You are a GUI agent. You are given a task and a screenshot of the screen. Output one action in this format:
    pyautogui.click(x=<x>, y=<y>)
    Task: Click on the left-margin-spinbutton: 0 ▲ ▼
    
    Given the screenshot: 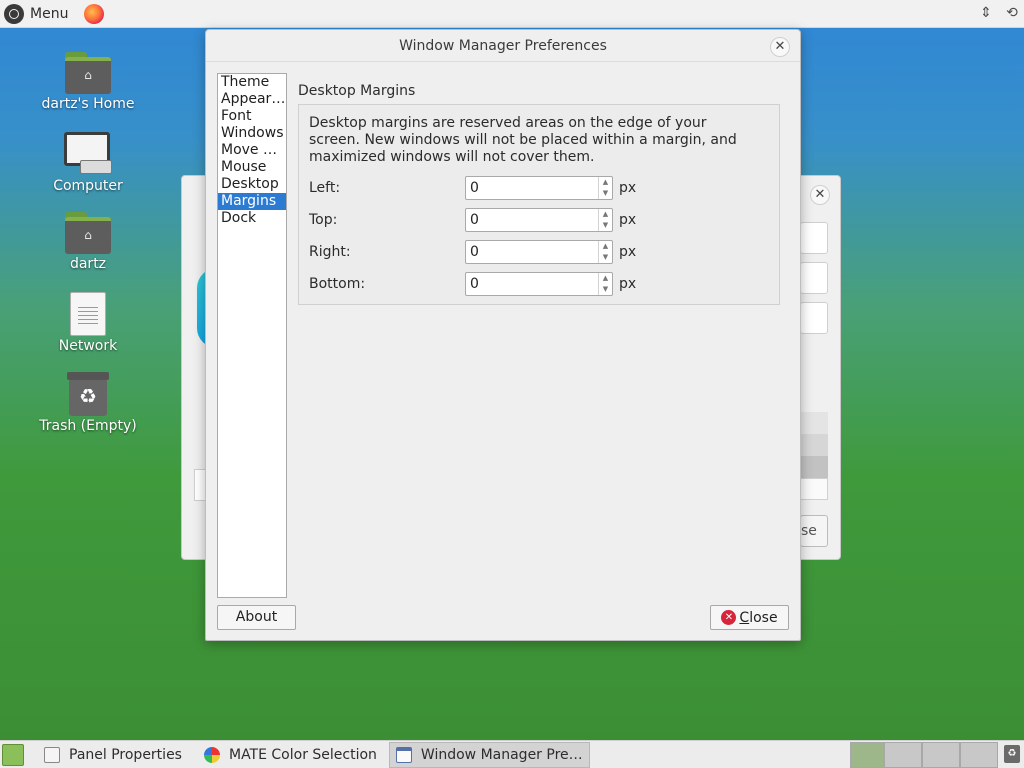 What is the action you would take?
    pyautogui.click(x=539, y=188)
    